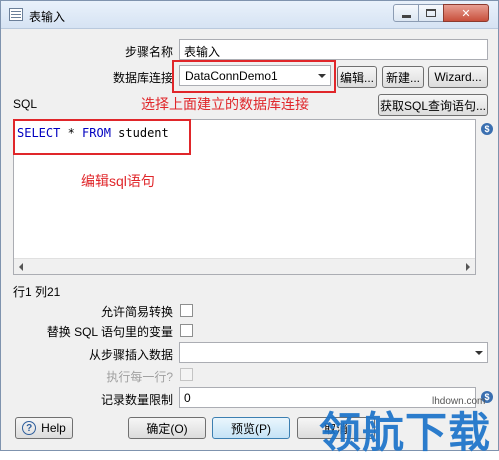 The height and width of the screenshot is (460, 499). Describe the element at coordinates (148, 52) in the screenshot. I see `step-name-label: 步骤名称` at that location.